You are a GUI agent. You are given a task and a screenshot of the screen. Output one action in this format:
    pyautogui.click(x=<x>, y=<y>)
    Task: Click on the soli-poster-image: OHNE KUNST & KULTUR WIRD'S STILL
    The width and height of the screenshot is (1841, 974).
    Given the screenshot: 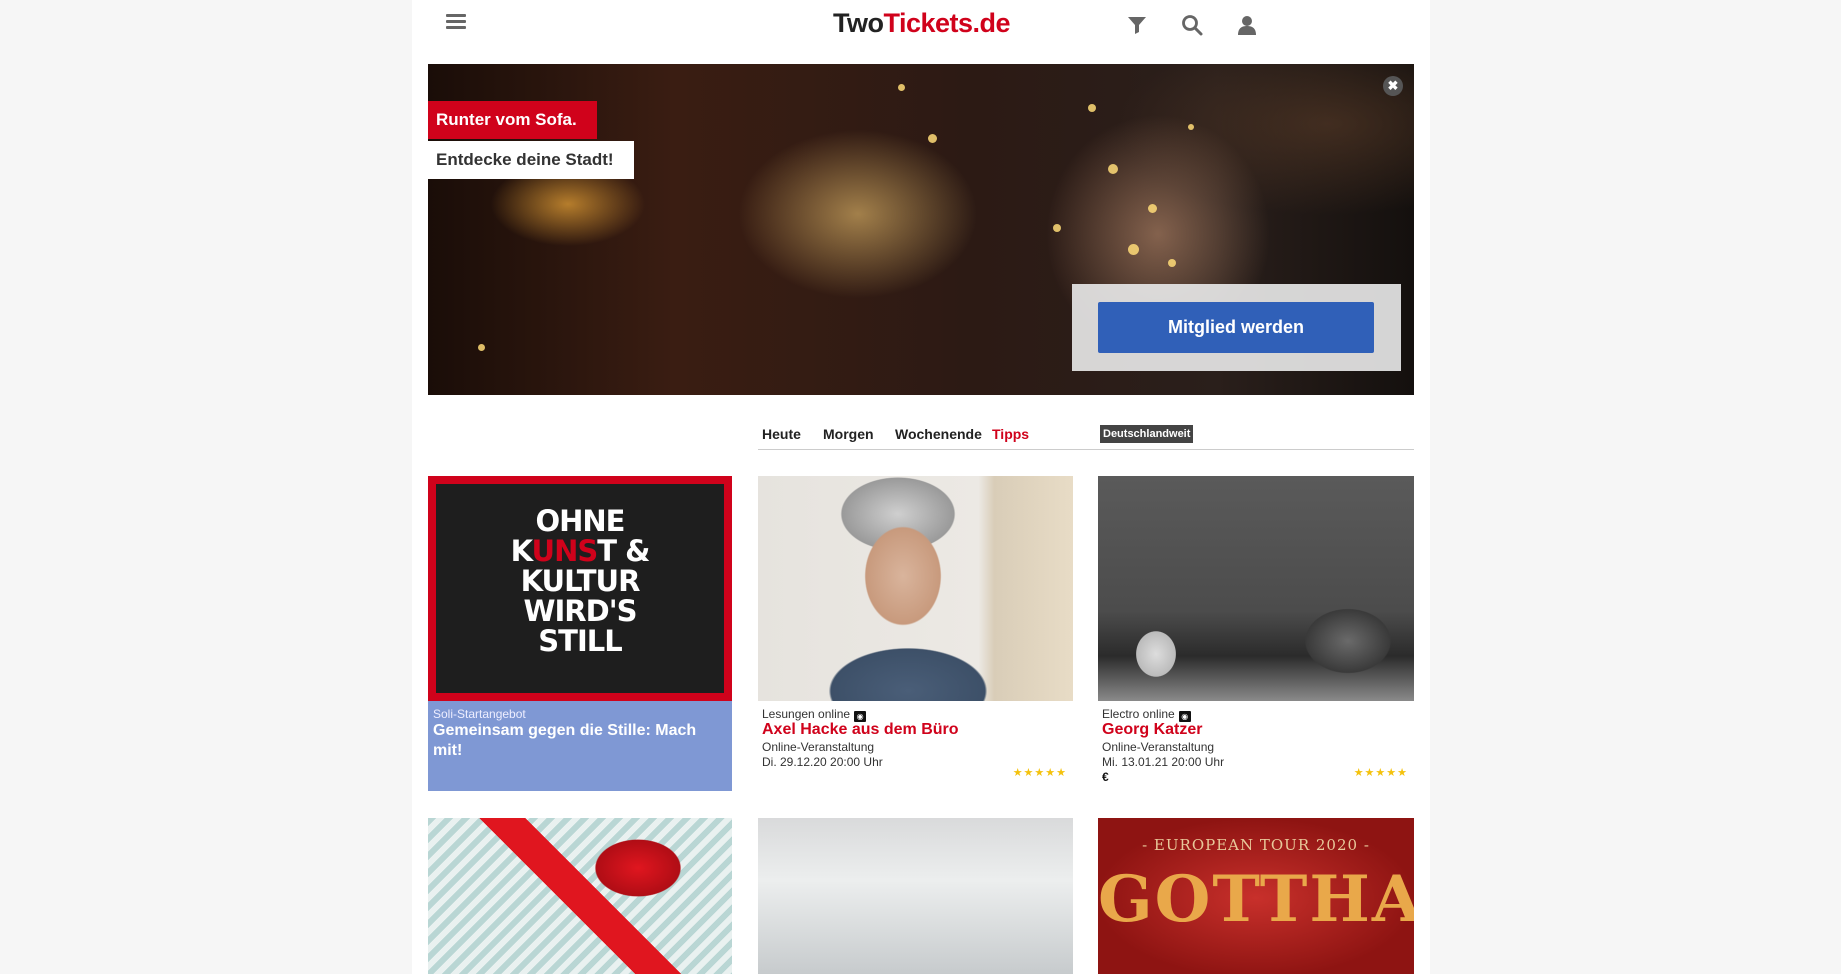 What is the action you would take?
    pyautogui.click(x=580, y=588)
    